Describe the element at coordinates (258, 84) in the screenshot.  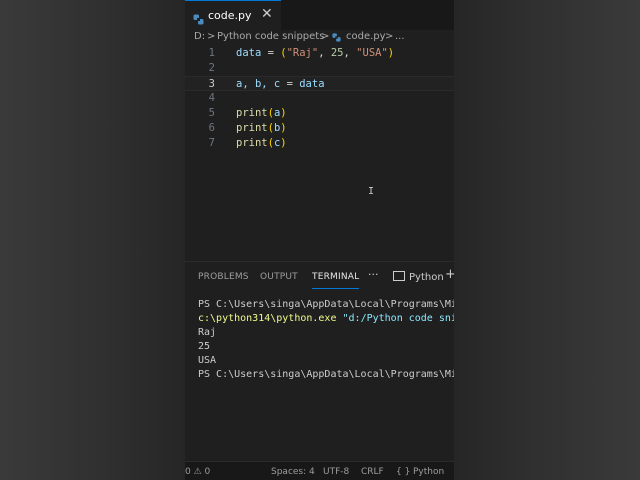
I see `token-variables: a, b, c` at that location.